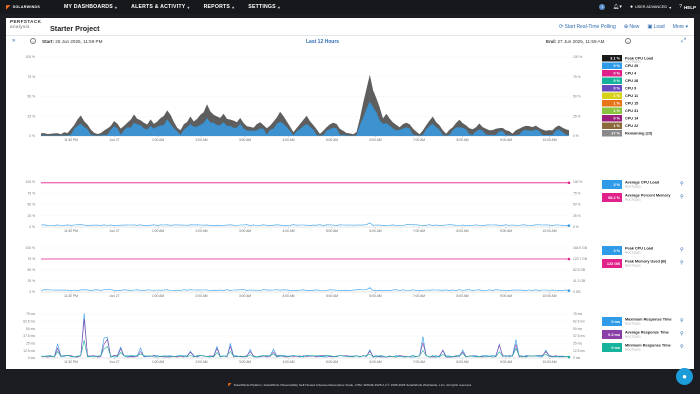 This screenshot has height=394, width=700. What do you see at coordinates (575, 41) in the screenshot?
I see `end-time: End: 27 Jun 2025, 11:59 AM` at bounding box center [575, 41].